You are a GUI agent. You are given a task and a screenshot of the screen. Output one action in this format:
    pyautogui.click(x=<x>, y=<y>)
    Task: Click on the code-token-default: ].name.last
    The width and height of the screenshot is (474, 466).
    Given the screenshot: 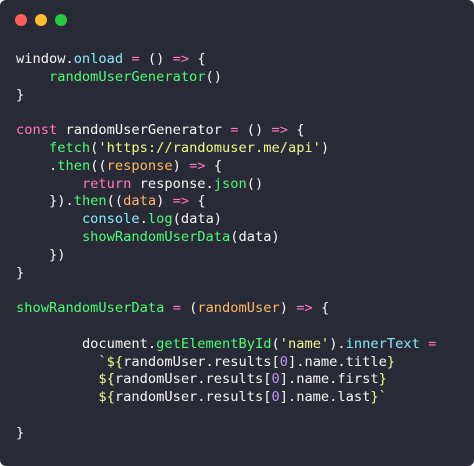 What is the action you would take?
    pyautogui.click(x=325, y=397)
    